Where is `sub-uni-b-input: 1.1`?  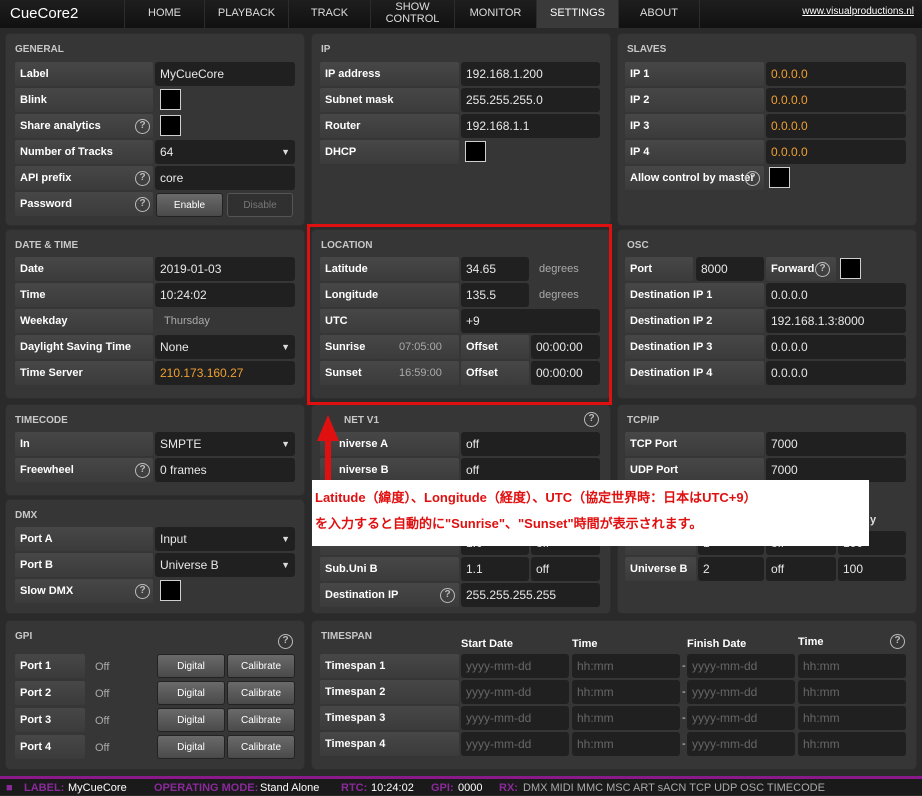 sub-uni-b-input: 1.1 is located at coordinates (495, 569).